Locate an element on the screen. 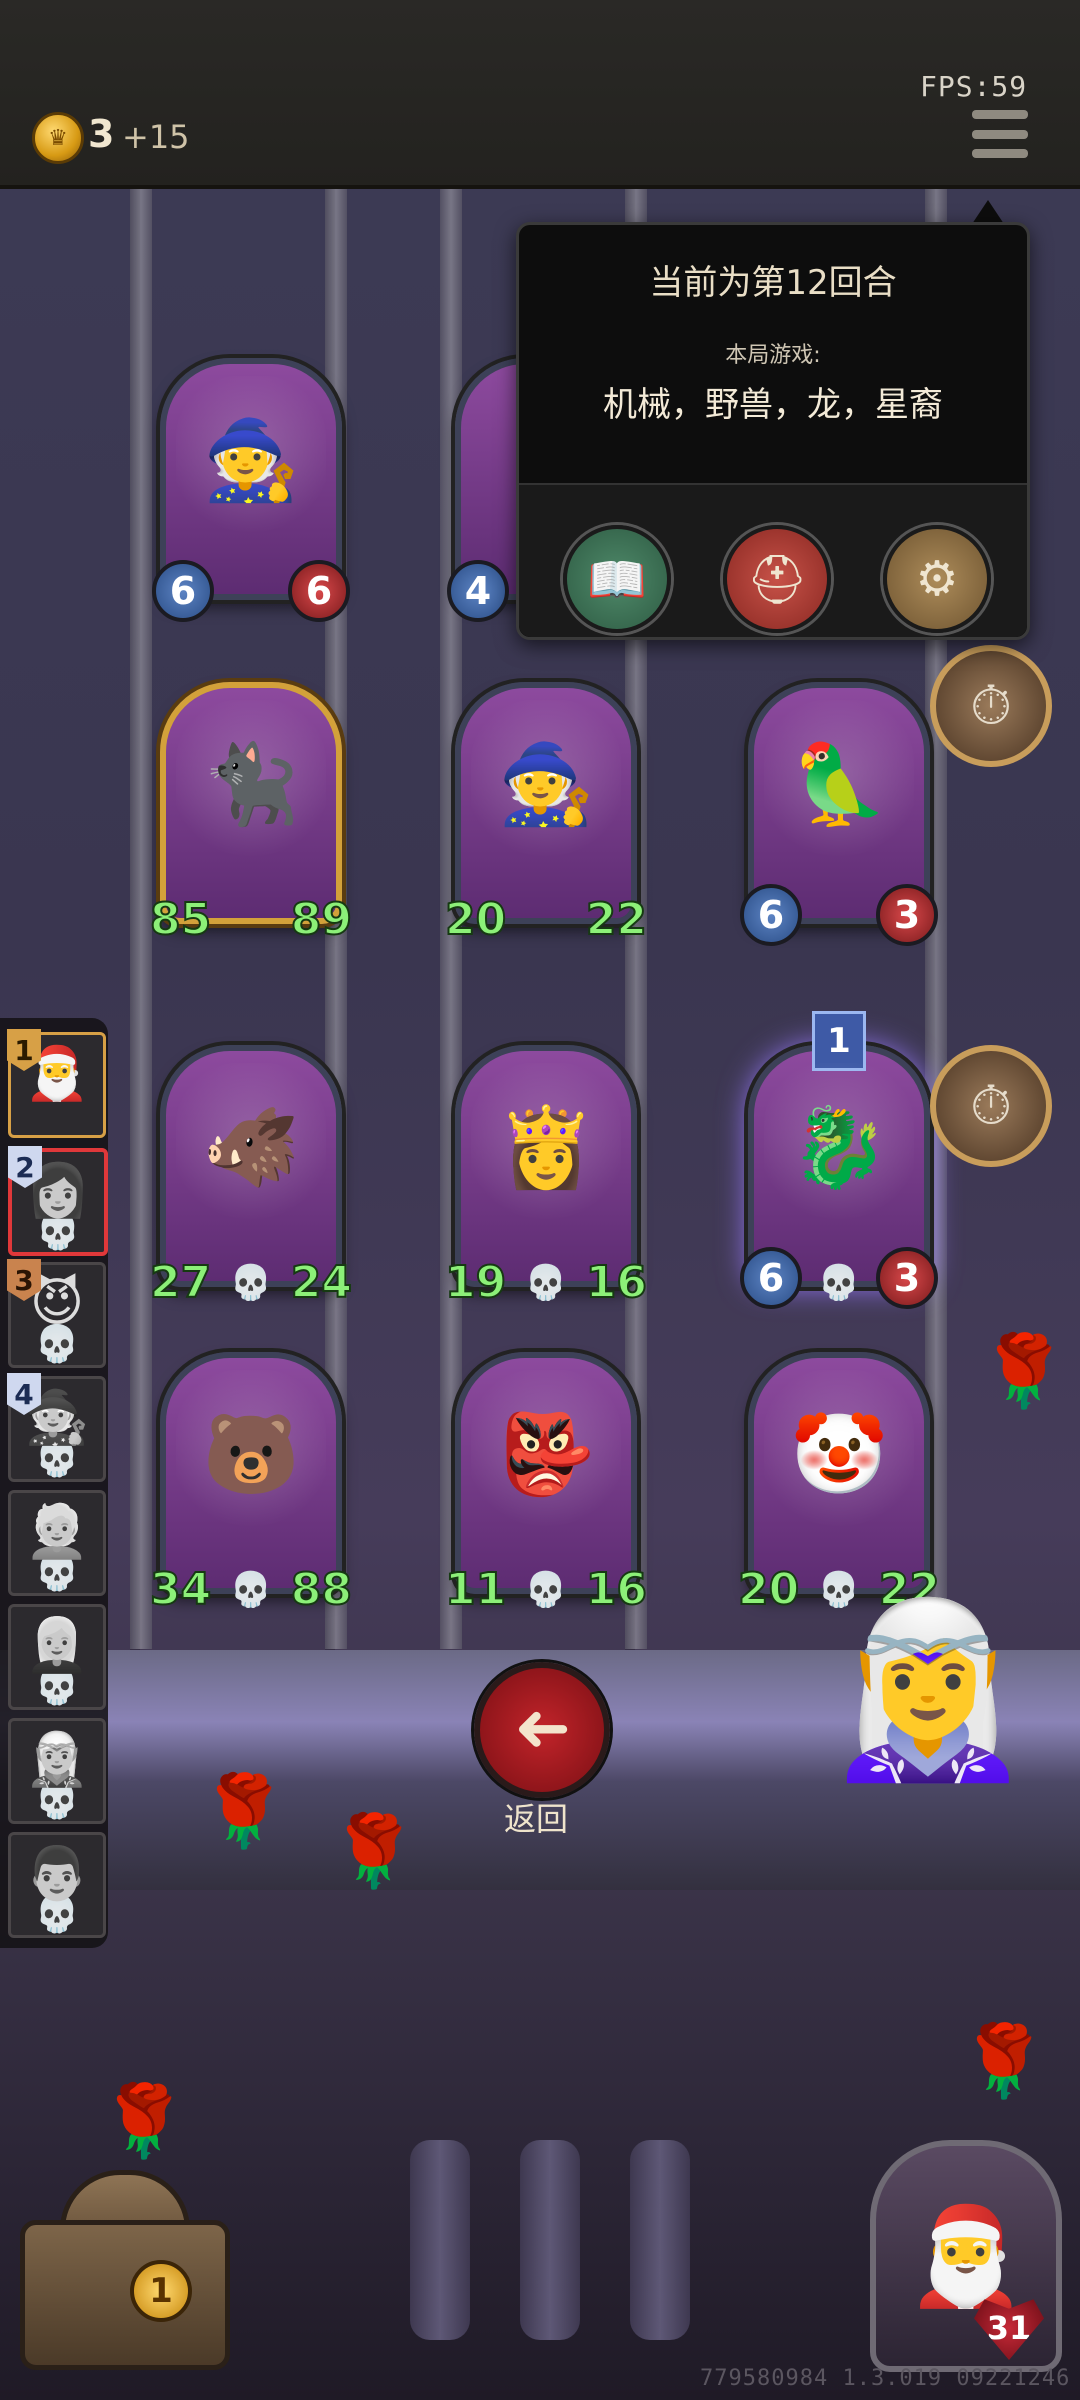 Image resolution: width=1080 pixels, height=2400 pixels. arrow-left-icon: ➜ is located at coordinates (542, 1730).